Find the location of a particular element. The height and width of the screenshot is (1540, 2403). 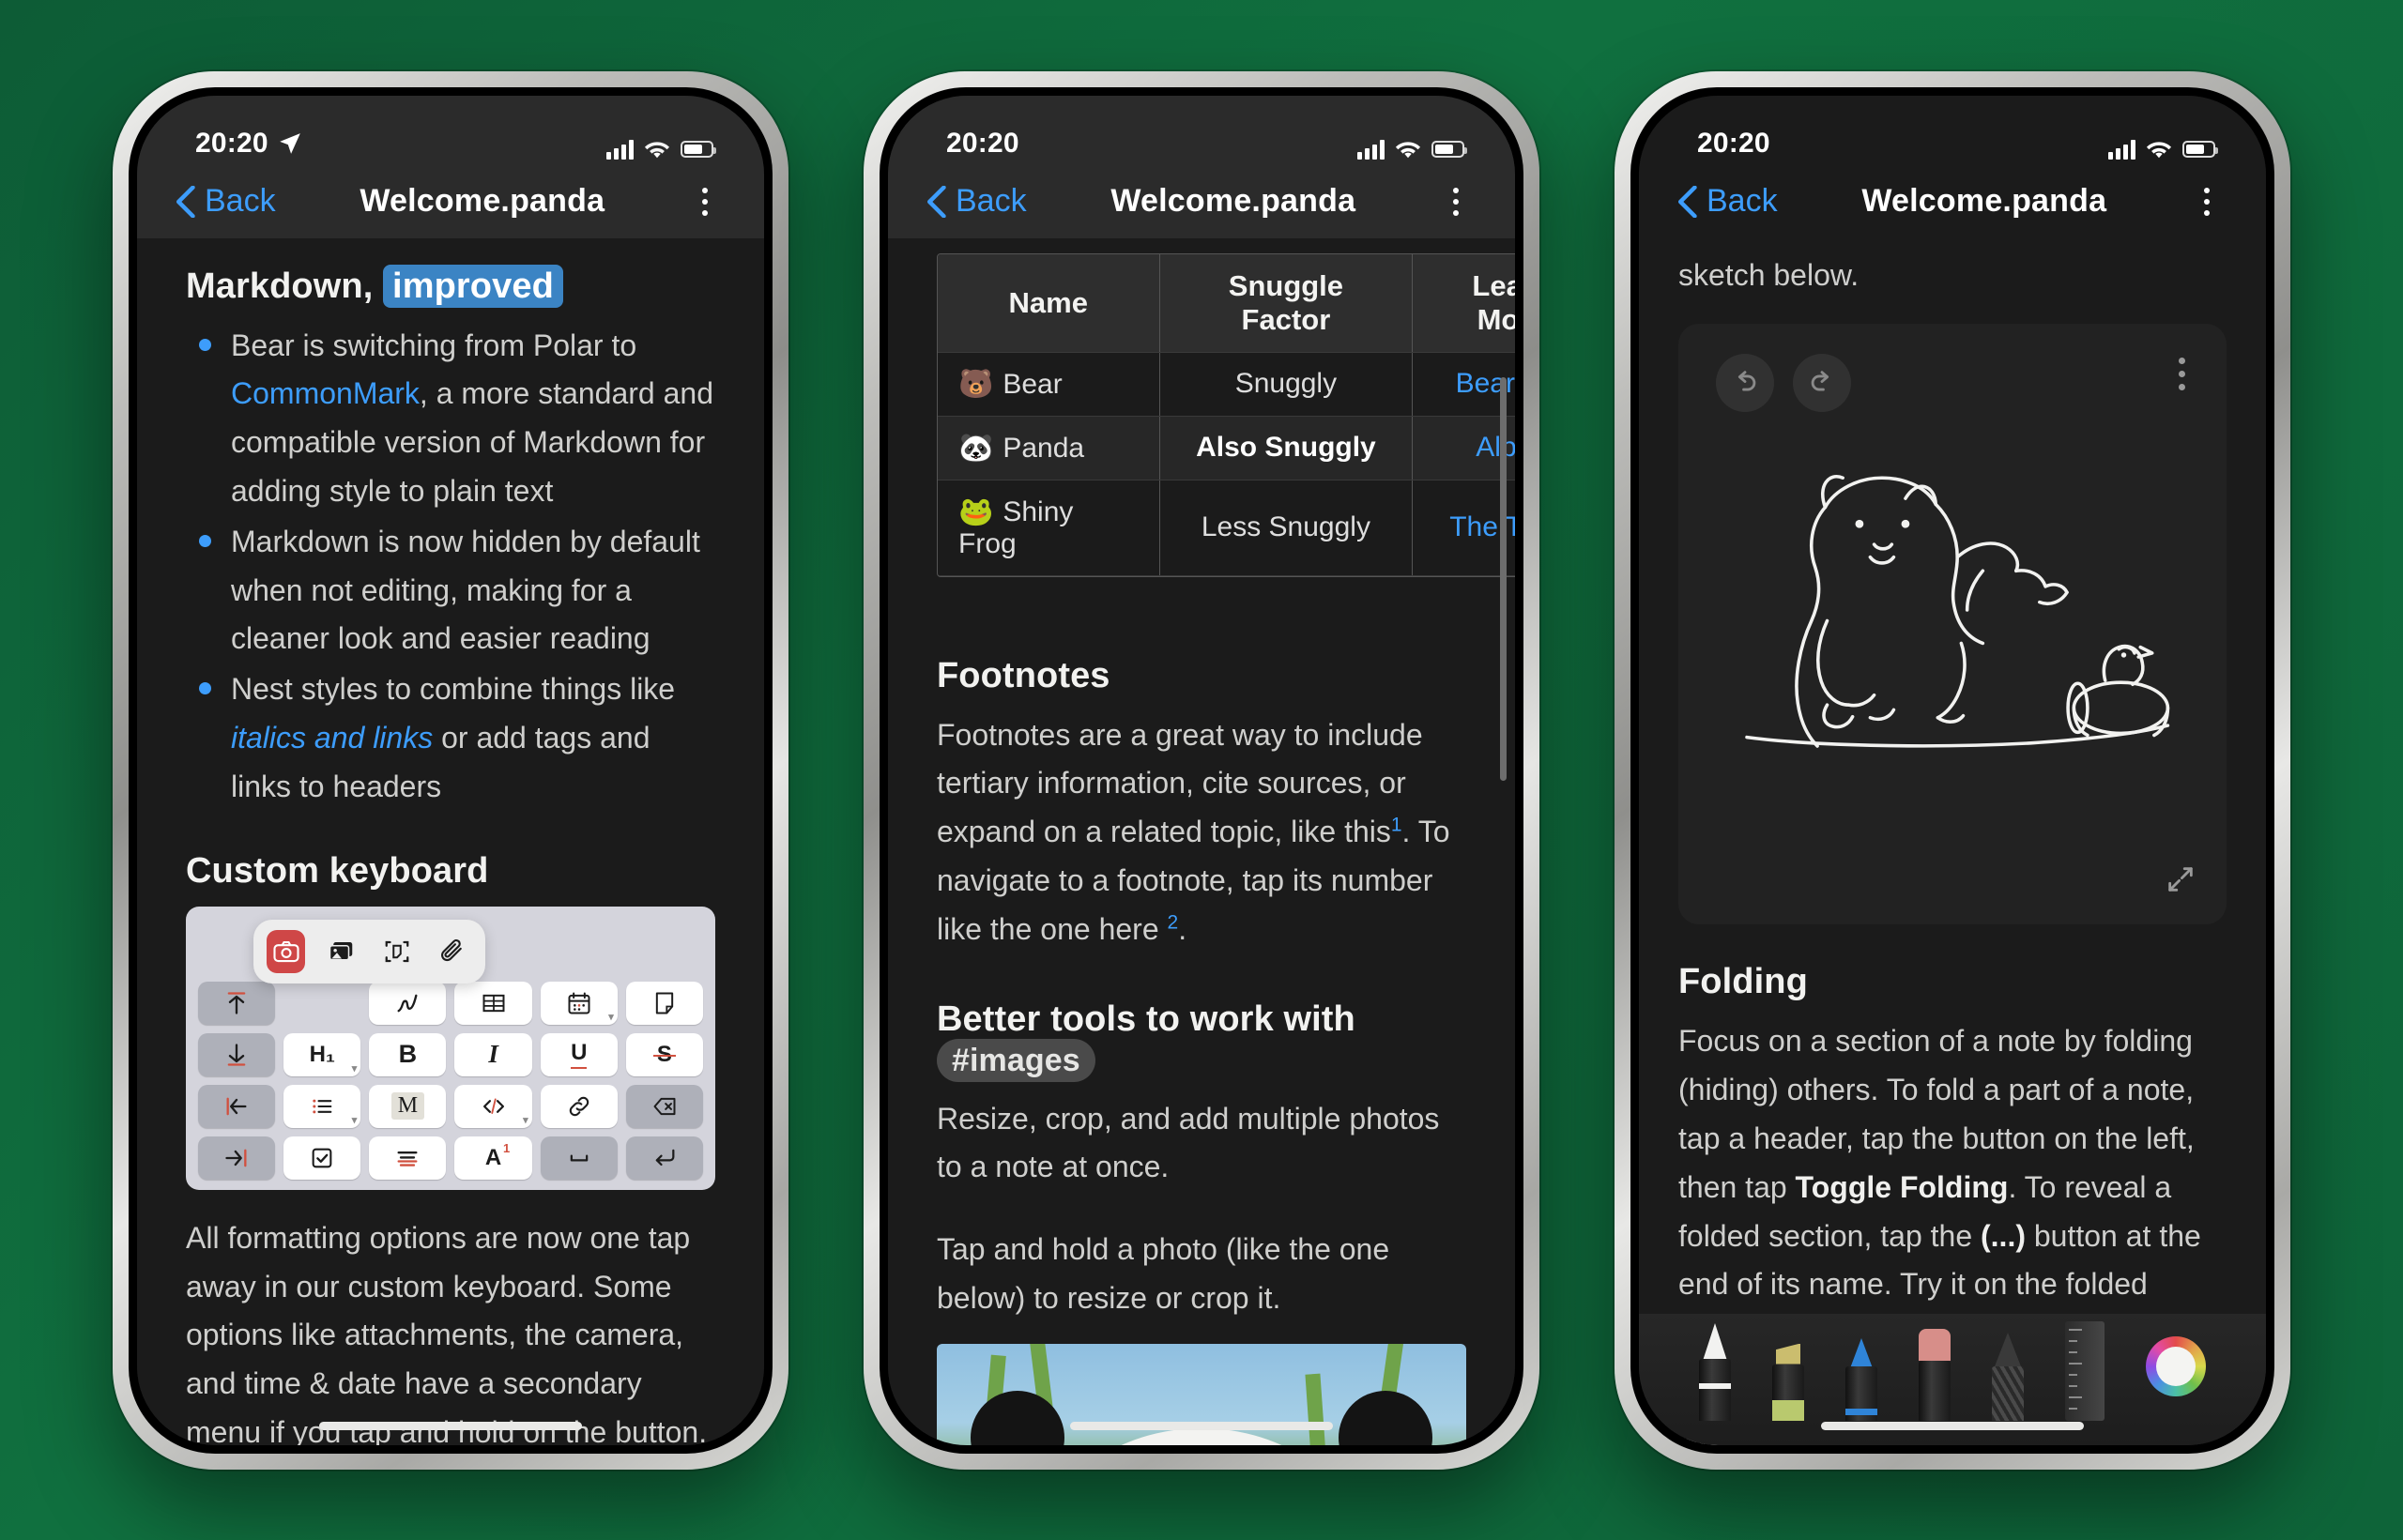

note-icon is located at coordinates (664, 1003).